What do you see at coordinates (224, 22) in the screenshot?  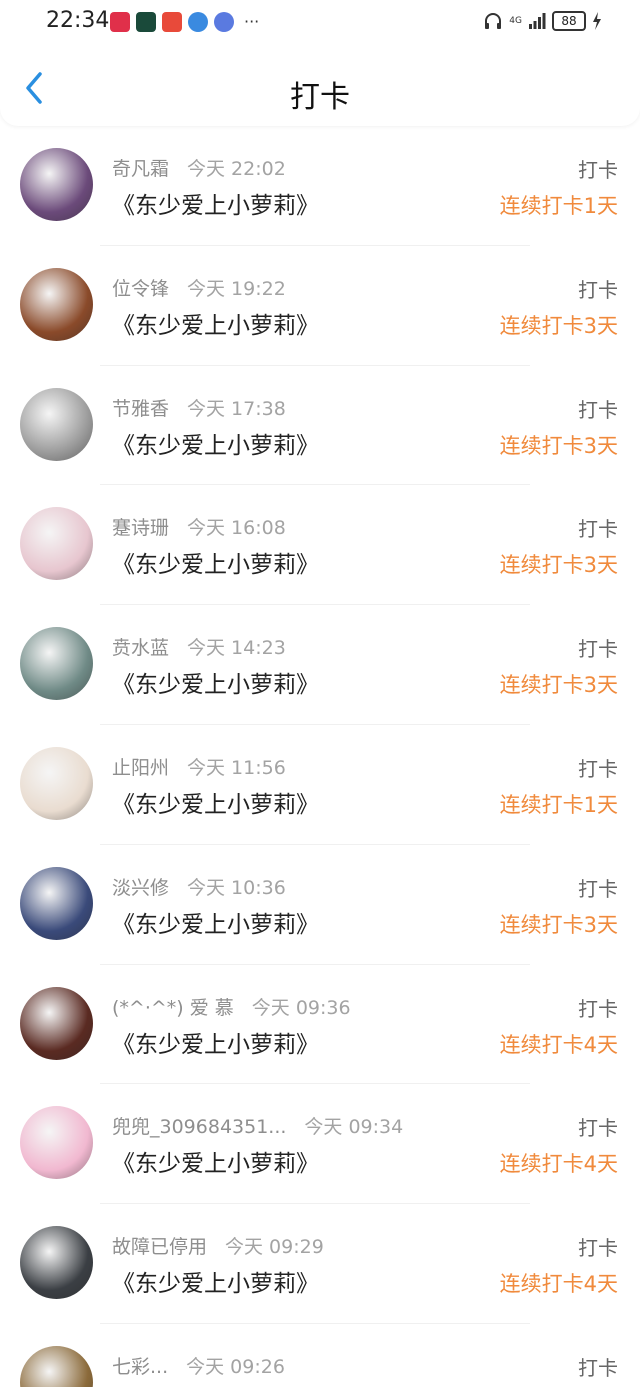 I see `music-icon` at bounding box center [224, 22].